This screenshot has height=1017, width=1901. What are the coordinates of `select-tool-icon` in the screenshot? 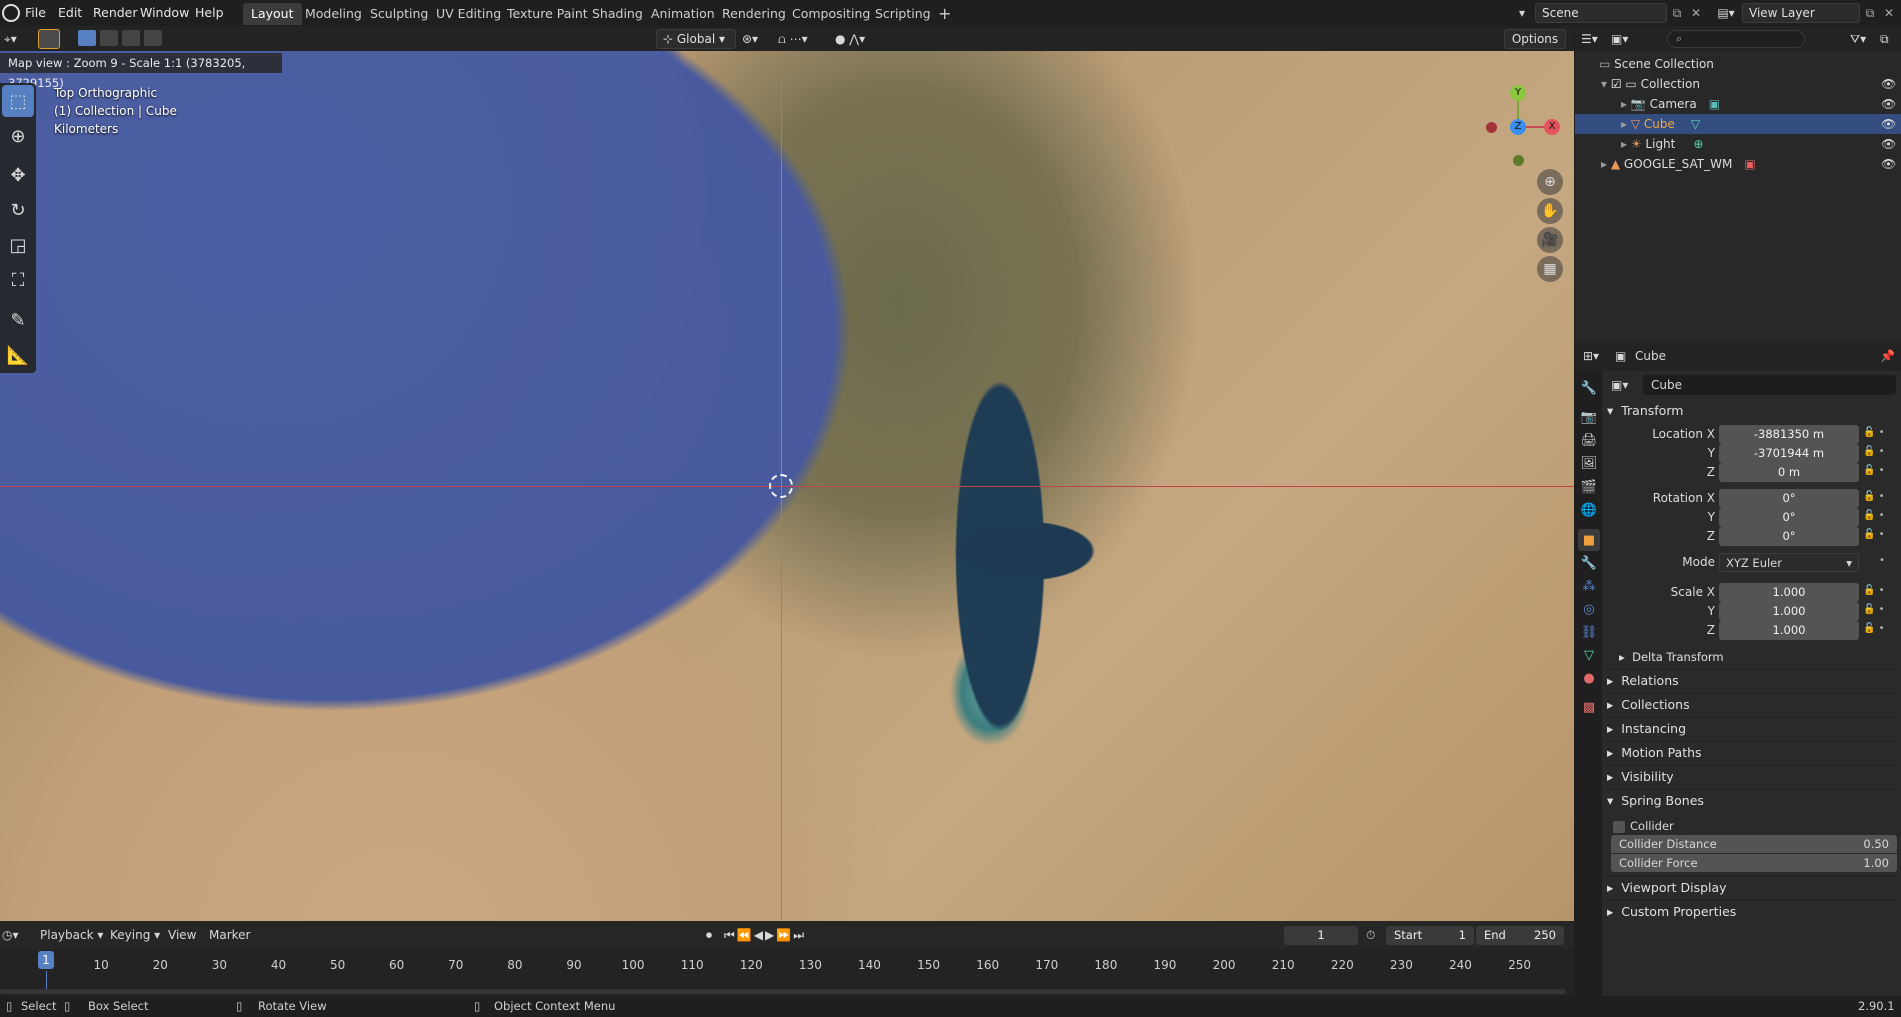 It's located at (49, 39).